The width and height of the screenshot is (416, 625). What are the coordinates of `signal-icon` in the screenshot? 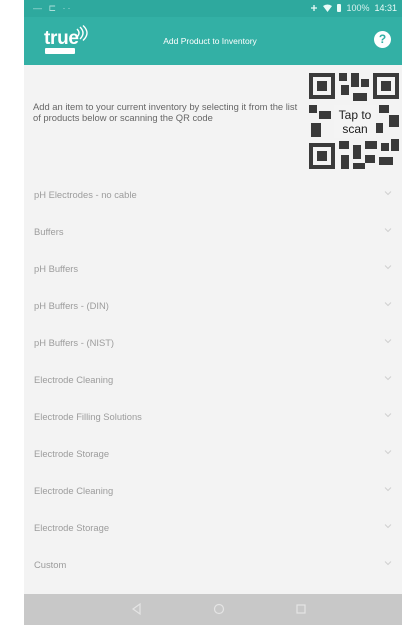 It's located at (314, 8).